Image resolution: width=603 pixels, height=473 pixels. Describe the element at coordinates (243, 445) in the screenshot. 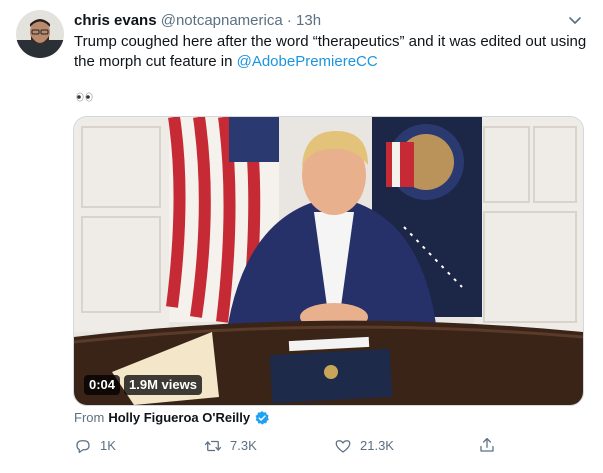

I see `retweet-count: 7.3K` at that location.